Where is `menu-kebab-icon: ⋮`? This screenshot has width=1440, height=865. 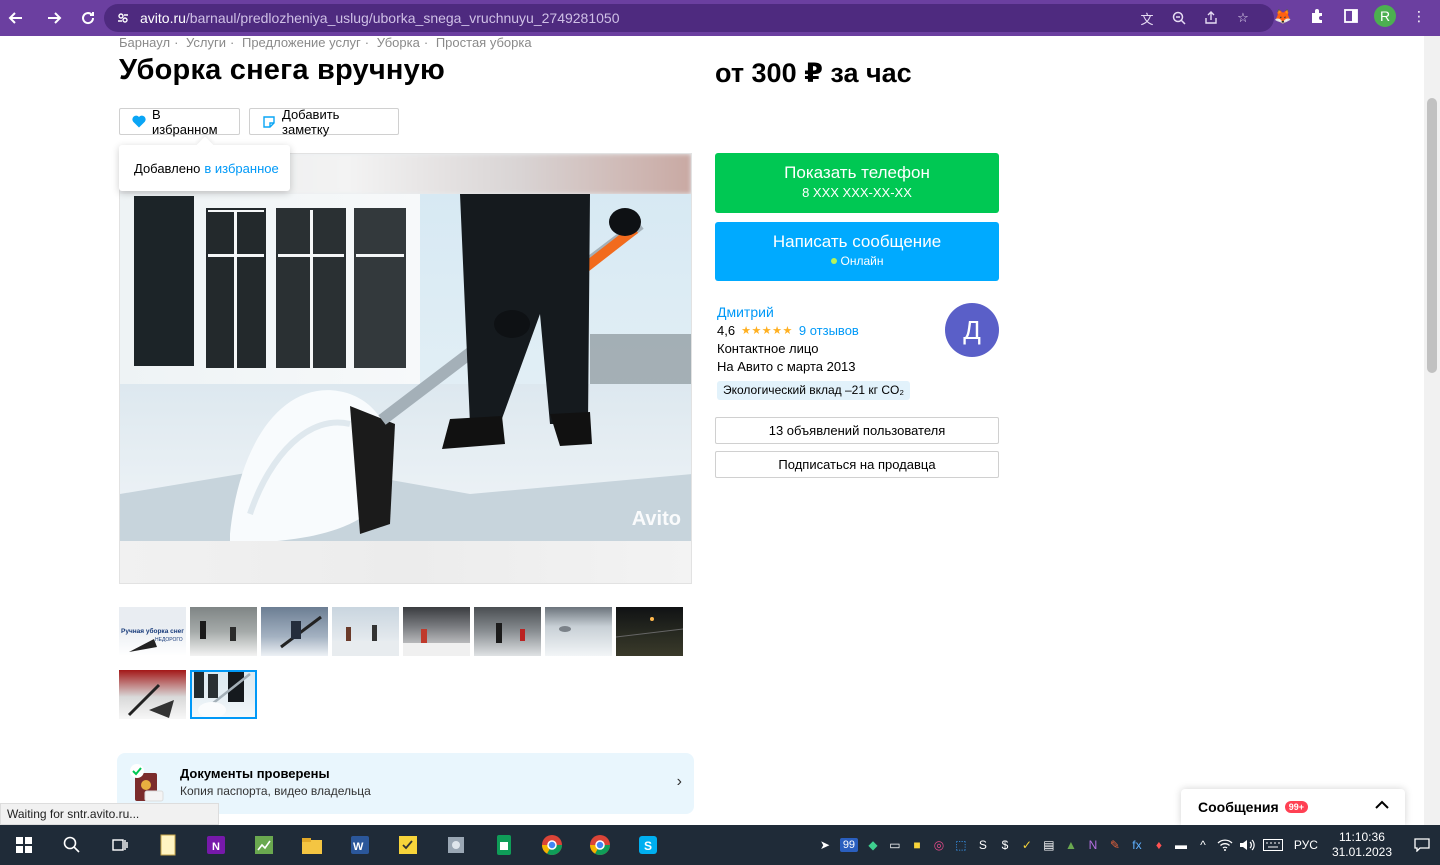
menu-kebab-icon: ⋮ is located at coordinates (1419, 16).